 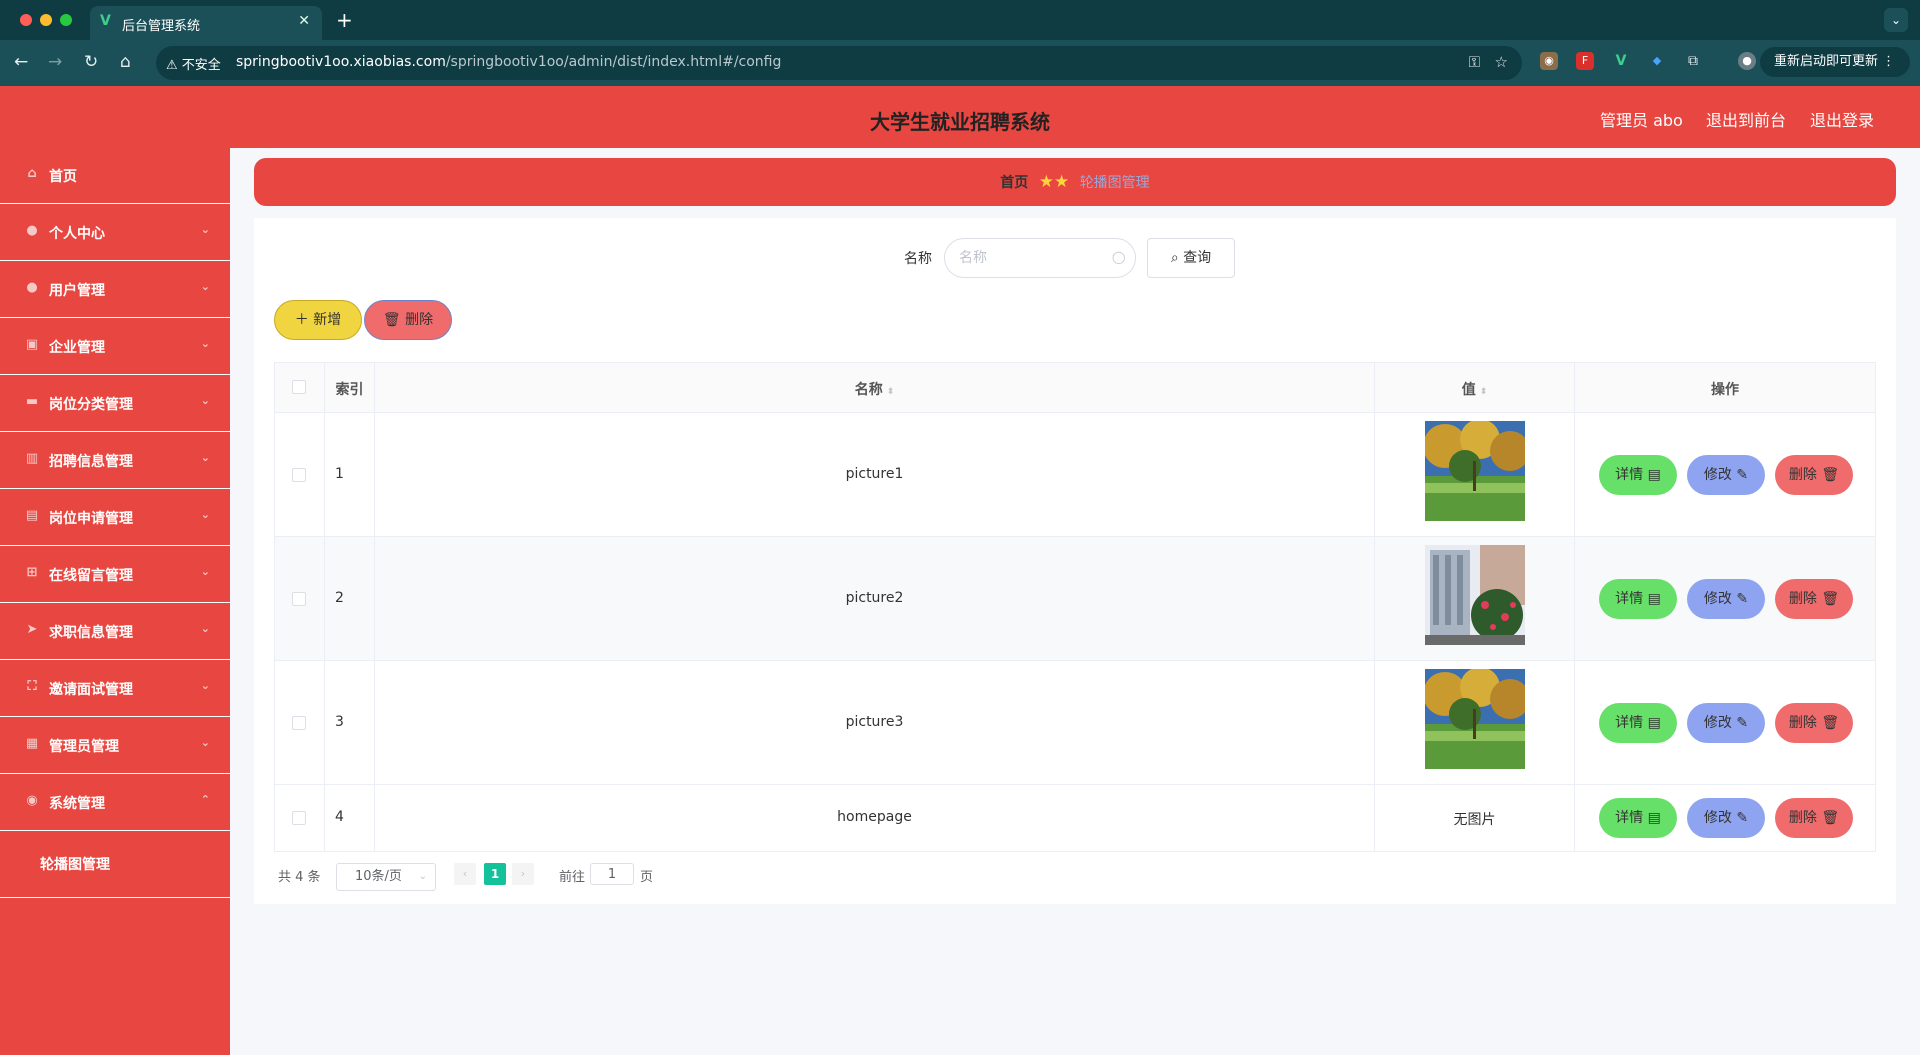 I want to click on extensions-puzzle-icon: ⧉, so click(x=1693, y=61).